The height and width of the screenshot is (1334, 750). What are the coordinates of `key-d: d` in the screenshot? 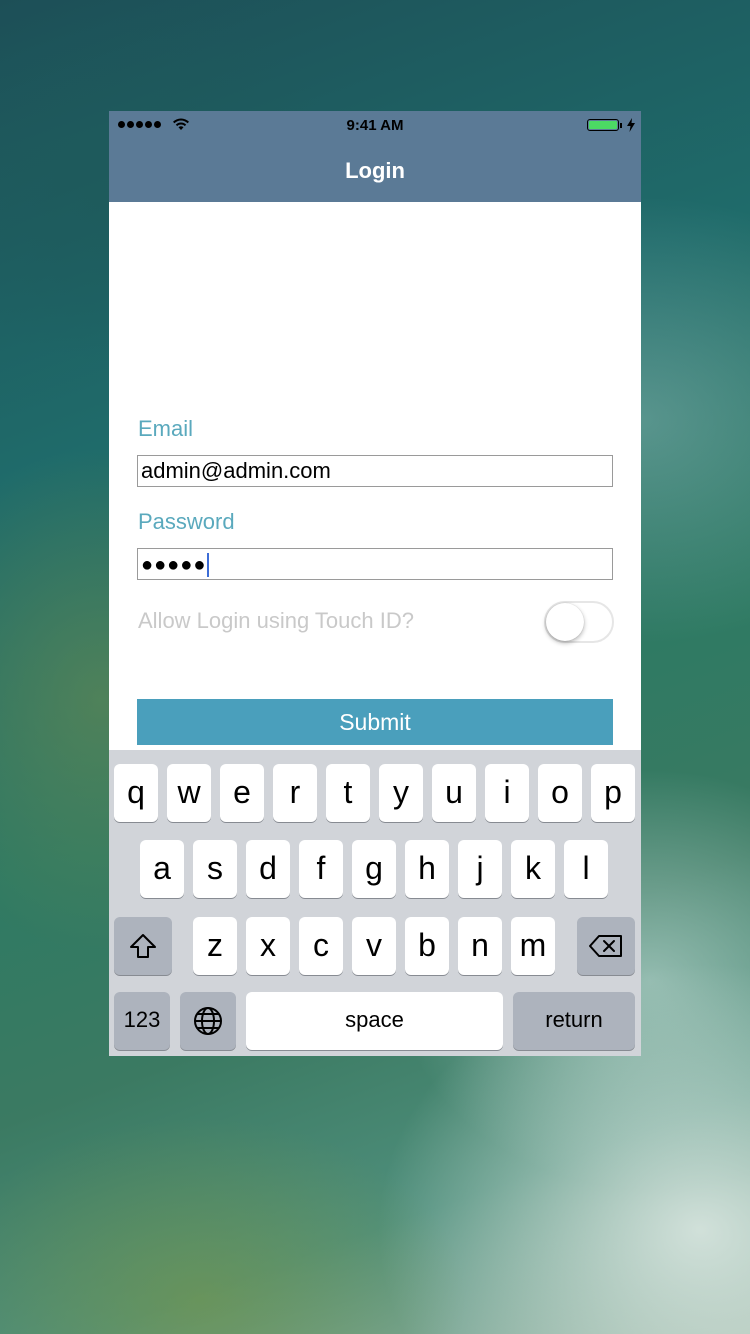 It's located at (268, 869).